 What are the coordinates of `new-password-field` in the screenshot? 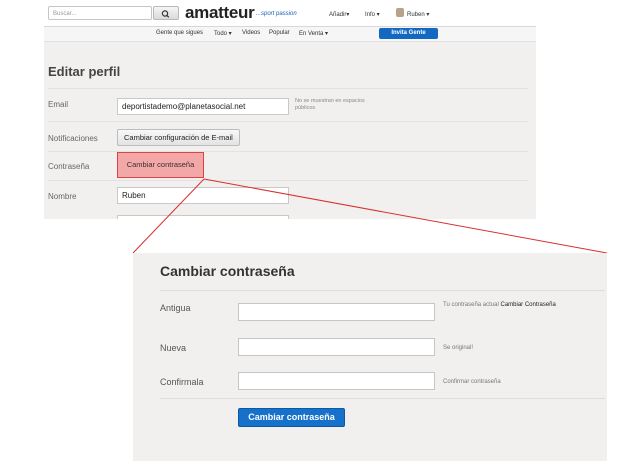 It's located at (336, 347).